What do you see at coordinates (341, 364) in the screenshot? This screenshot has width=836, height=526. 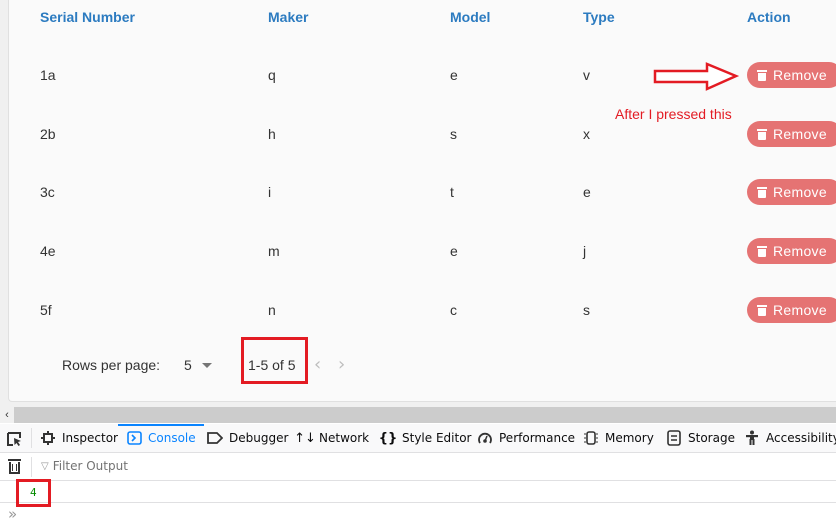 I see `next-page-button: ›` at bounding box center [341, 364].